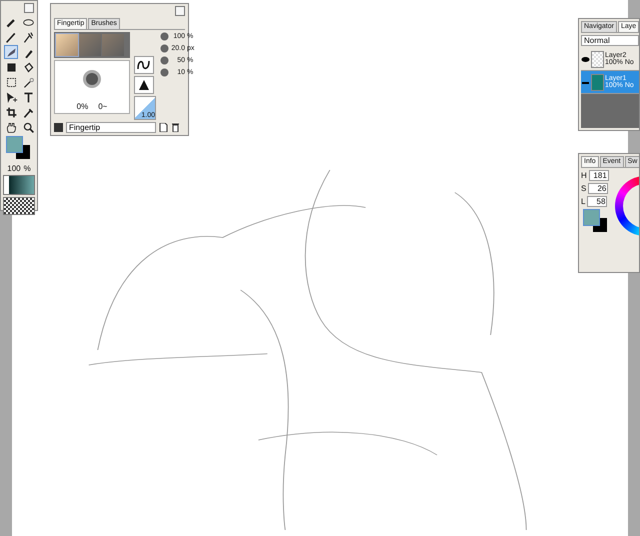 The height and width of the screenshot is (536, 640). I want to click on brush-dab-icon, so click(92, 79).